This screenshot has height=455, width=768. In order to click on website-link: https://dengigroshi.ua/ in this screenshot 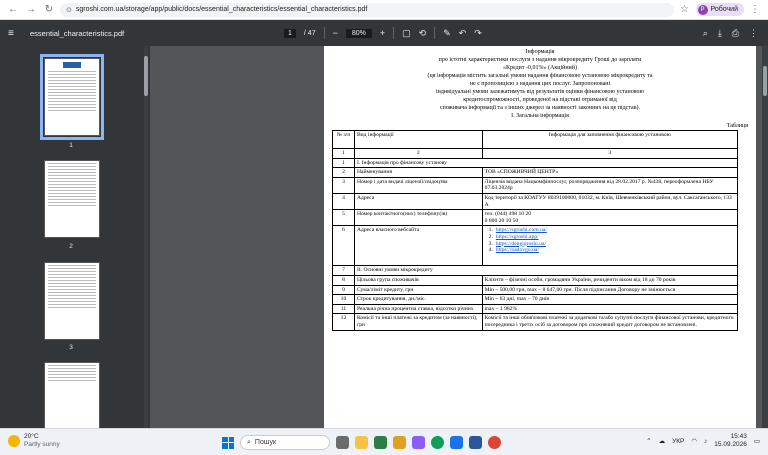, I will do `click(521, 244)`.